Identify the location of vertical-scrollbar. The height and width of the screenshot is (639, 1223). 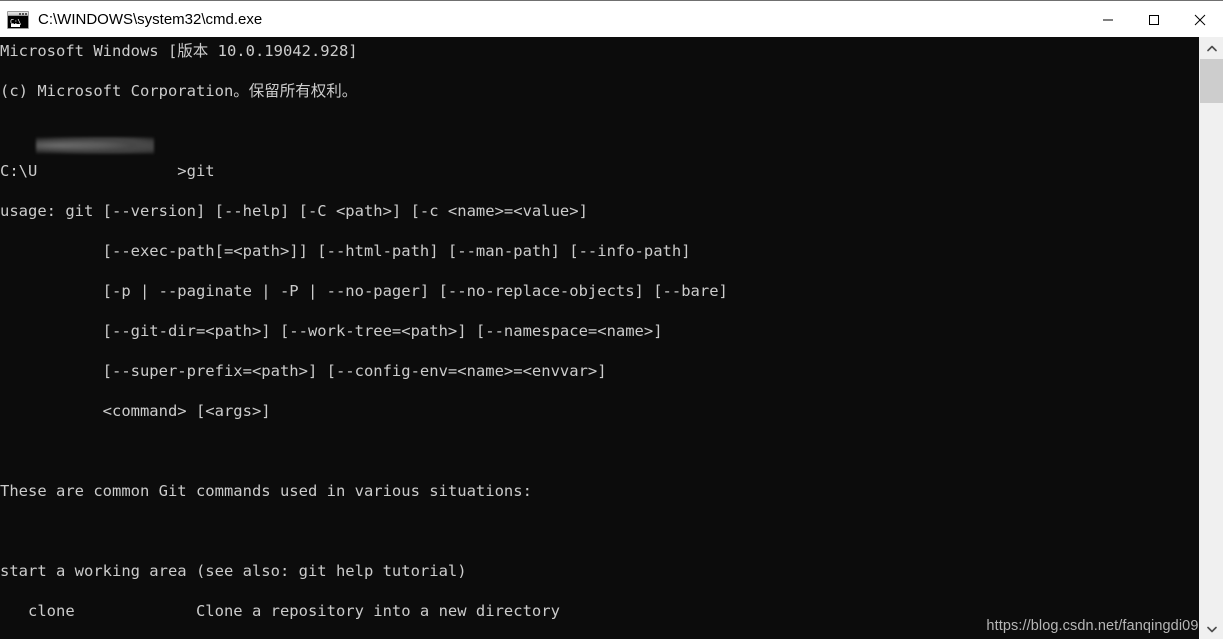
(1211, 338).